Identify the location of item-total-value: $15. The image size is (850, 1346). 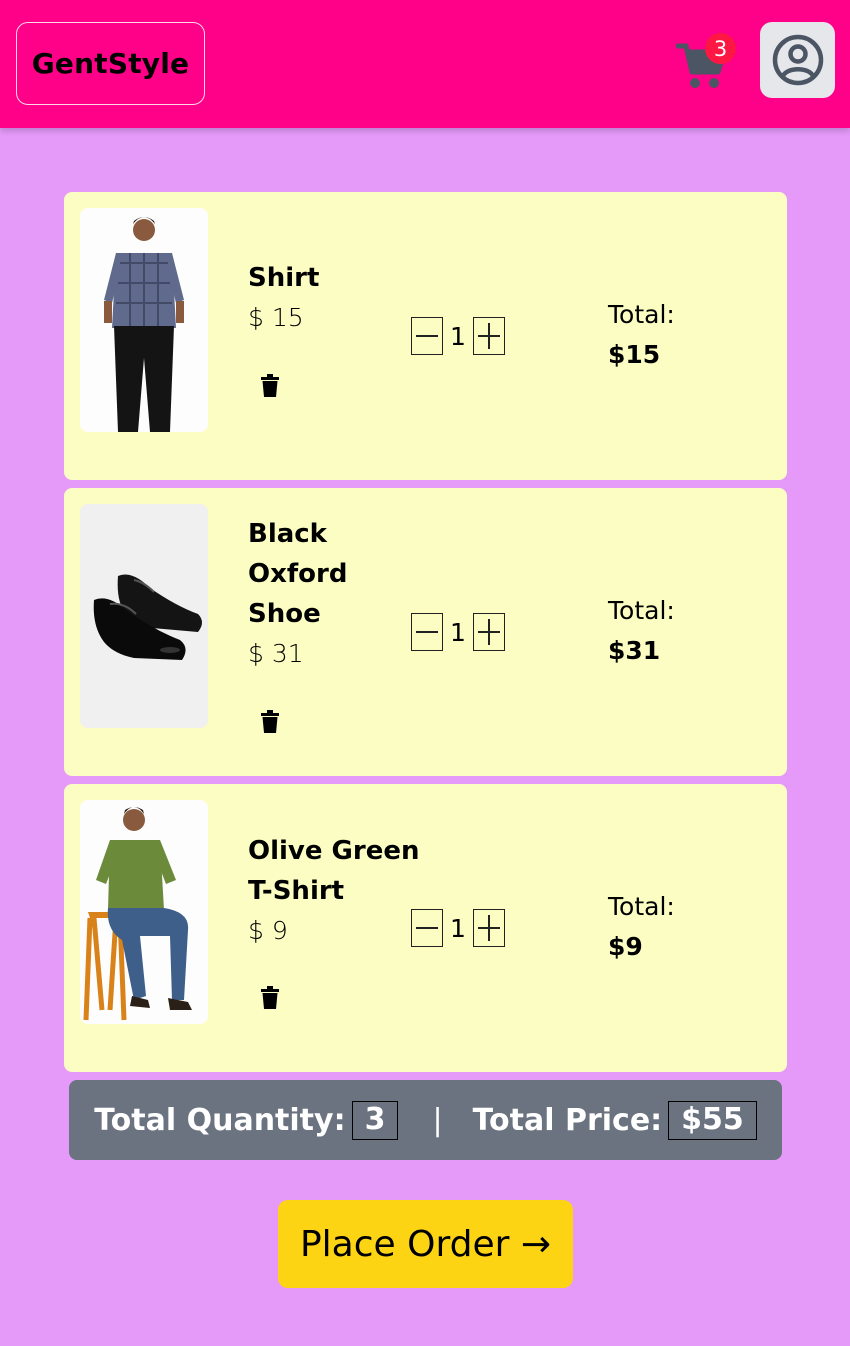
(634, 354).